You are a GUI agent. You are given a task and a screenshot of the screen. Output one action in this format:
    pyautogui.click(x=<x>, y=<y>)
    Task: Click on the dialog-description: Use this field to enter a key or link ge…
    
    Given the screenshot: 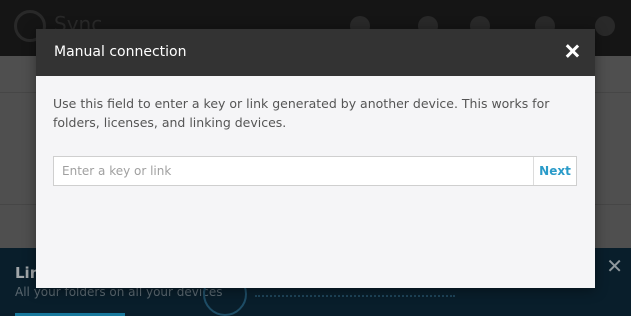 What is the action you would take?
    pyautogui.click(x=301, y=113)
    